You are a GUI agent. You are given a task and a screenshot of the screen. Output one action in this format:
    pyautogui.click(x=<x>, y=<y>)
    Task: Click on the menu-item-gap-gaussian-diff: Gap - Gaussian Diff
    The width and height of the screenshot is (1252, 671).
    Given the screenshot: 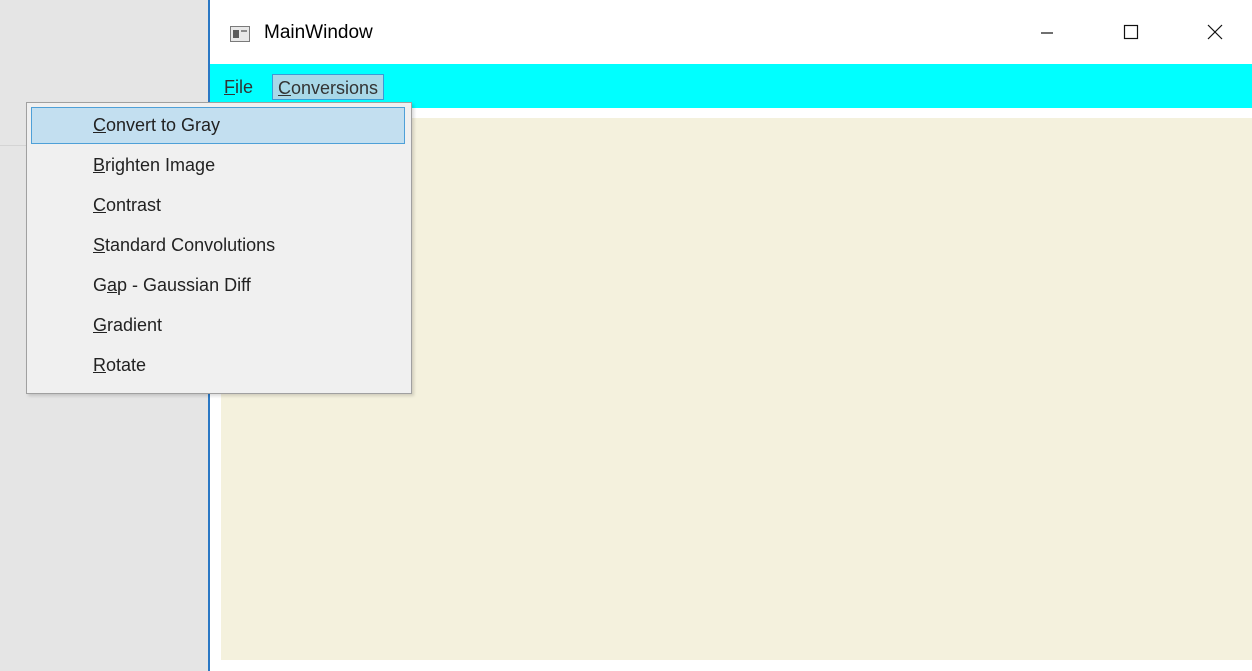 What is the action you would take?
    pyautogui.click(x=218, y=285)
    